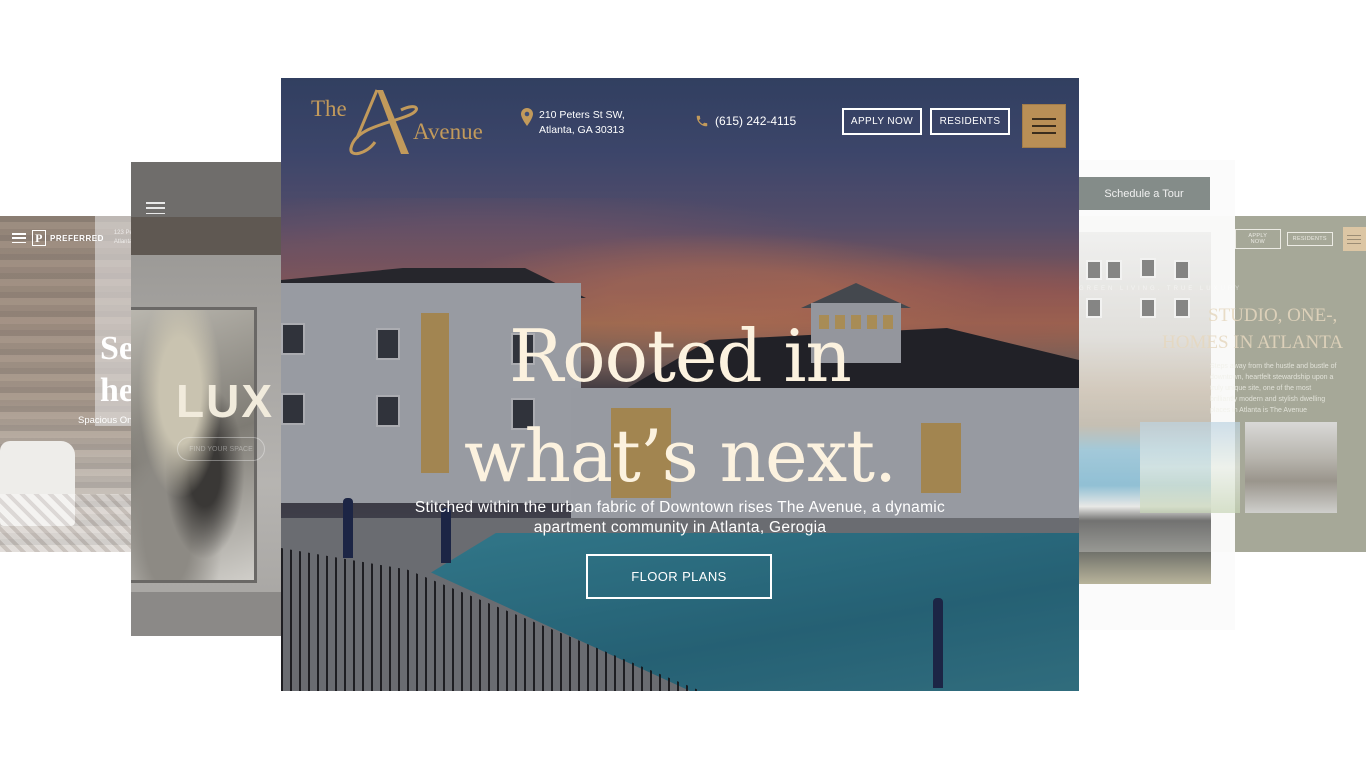 This screenshot has width=1366, height=768. Describe the element at coordinates (1309, 239) in the screenshot. I see `sage-residents-button: RESIDENTS` at that location.